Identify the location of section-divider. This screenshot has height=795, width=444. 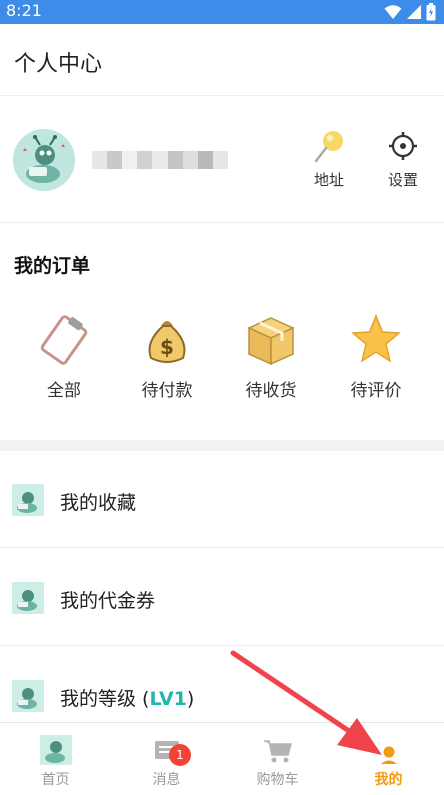
(222, 445).